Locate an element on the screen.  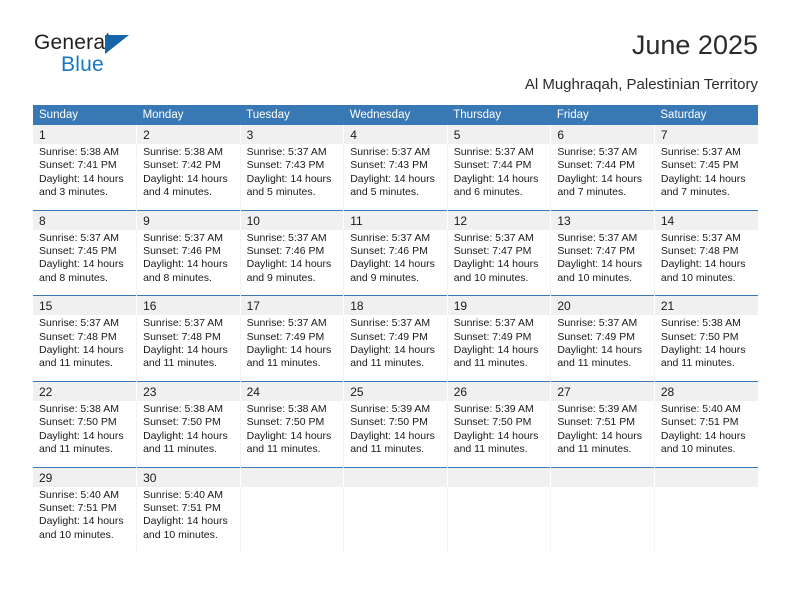
day-number: 10 is located at coordinates (292, 219).